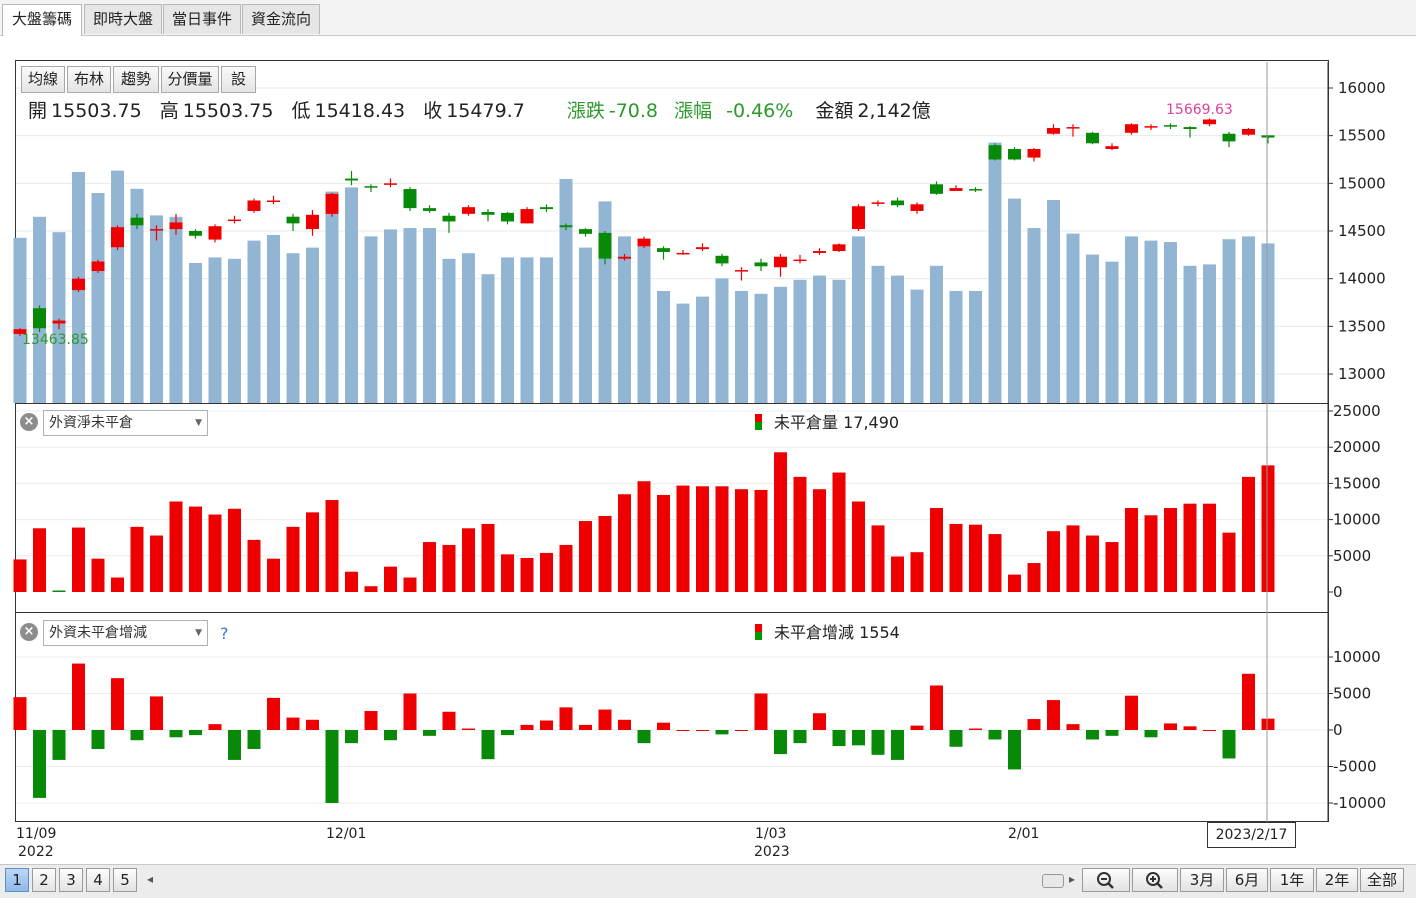  What do you see at coordinates (1362, 231) in the screenshot?
I see `y-tick-label: 14500` at bounding box center [1362, 231].